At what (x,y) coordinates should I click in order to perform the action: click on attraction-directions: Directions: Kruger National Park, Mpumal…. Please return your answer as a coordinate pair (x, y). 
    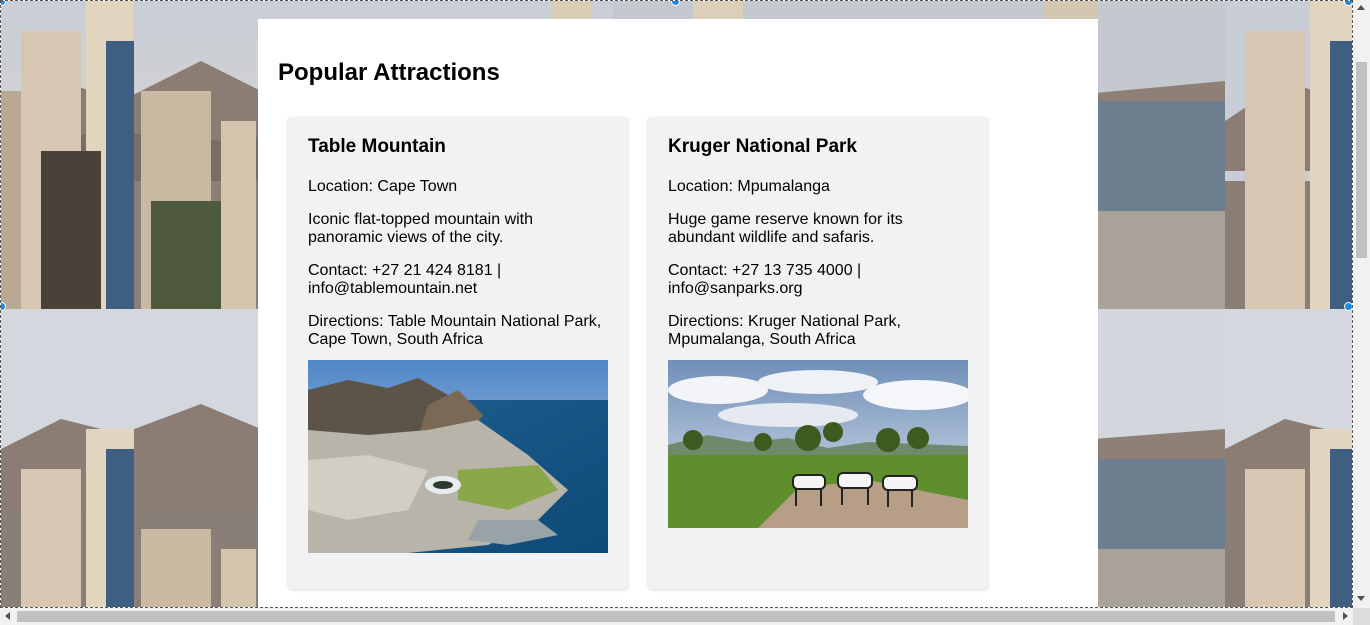
    Looking at the image, I should click on (784, 330).